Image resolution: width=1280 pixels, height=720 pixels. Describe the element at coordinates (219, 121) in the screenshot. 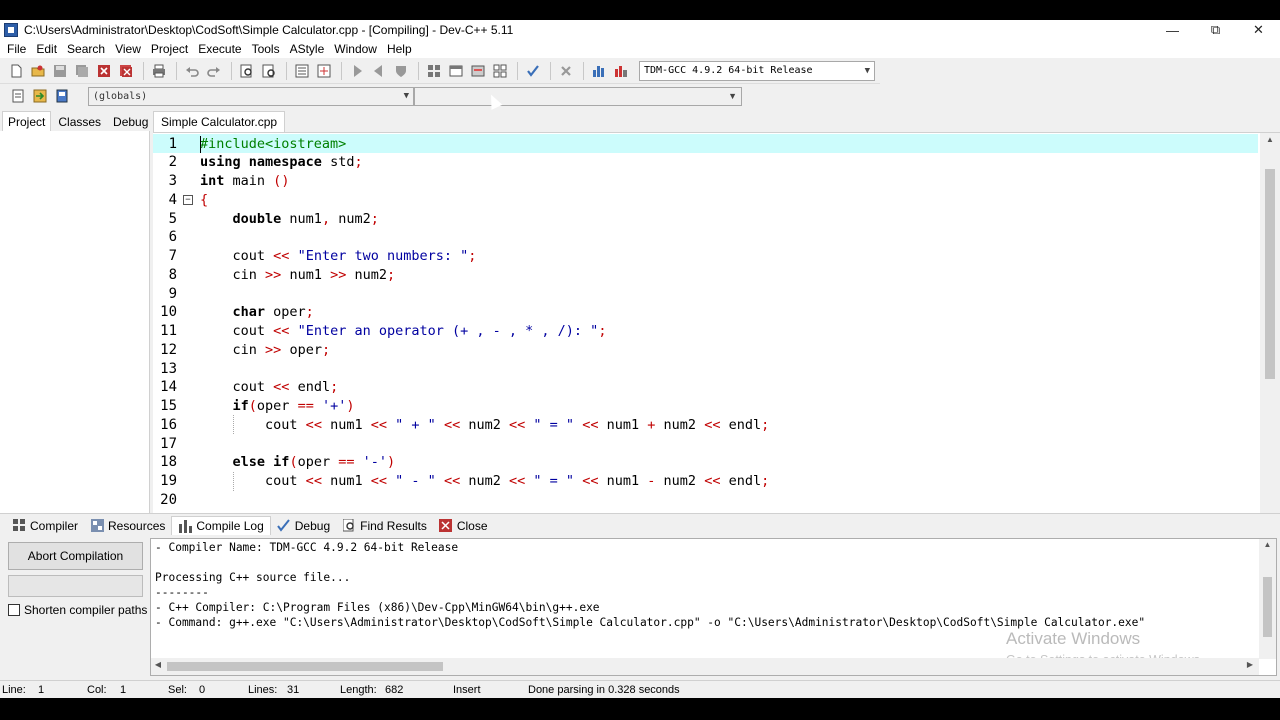

I see `tab-simple-calculator-cpp: Simple Calculator.cpp` at that location.